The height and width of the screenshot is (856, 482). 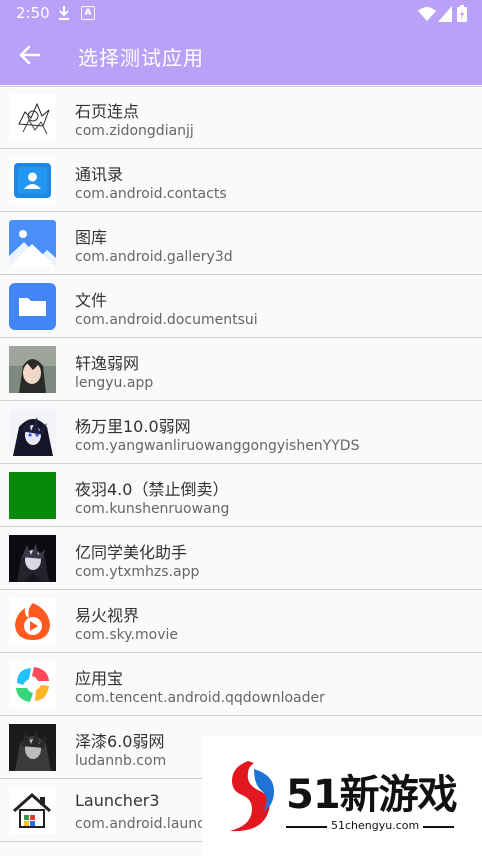 What do you see at coordinates (445, 14) in the screenshot?
I see `signal-icon` at bounding box center [445, 14].